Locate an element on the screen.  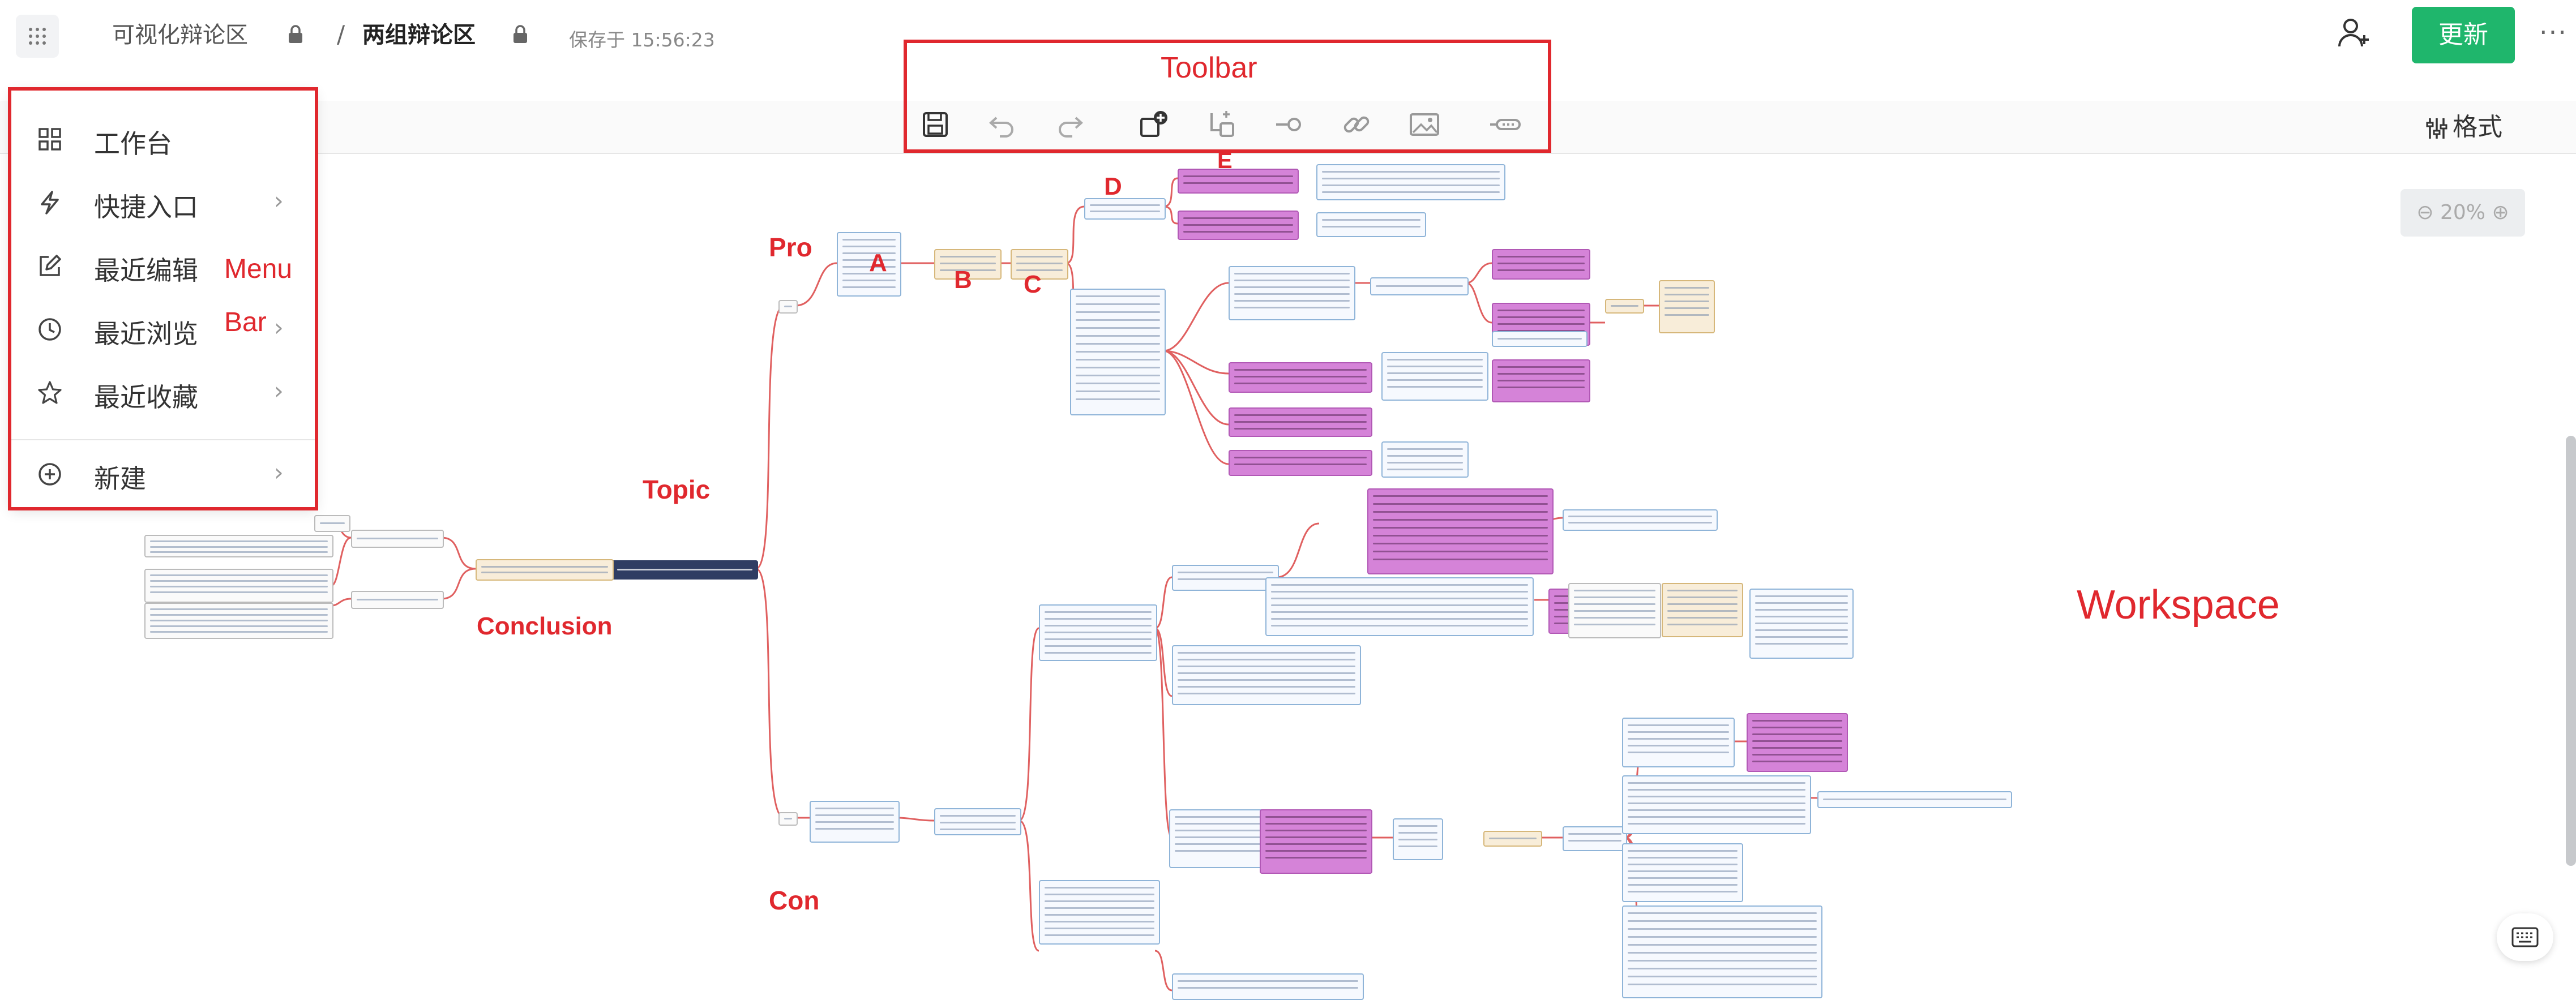
pro-argument-node is located at coordinates (1292, 293).